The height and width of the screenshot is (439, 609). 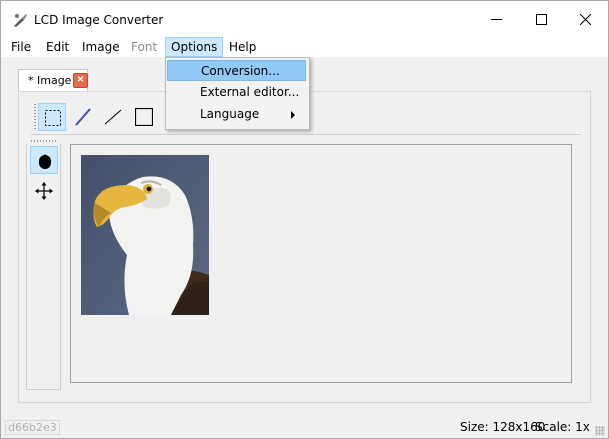 What do you see at coordinates (144, 47) in the screenshot?
I see `menu-font: Font` at bounding box center [144, 47].